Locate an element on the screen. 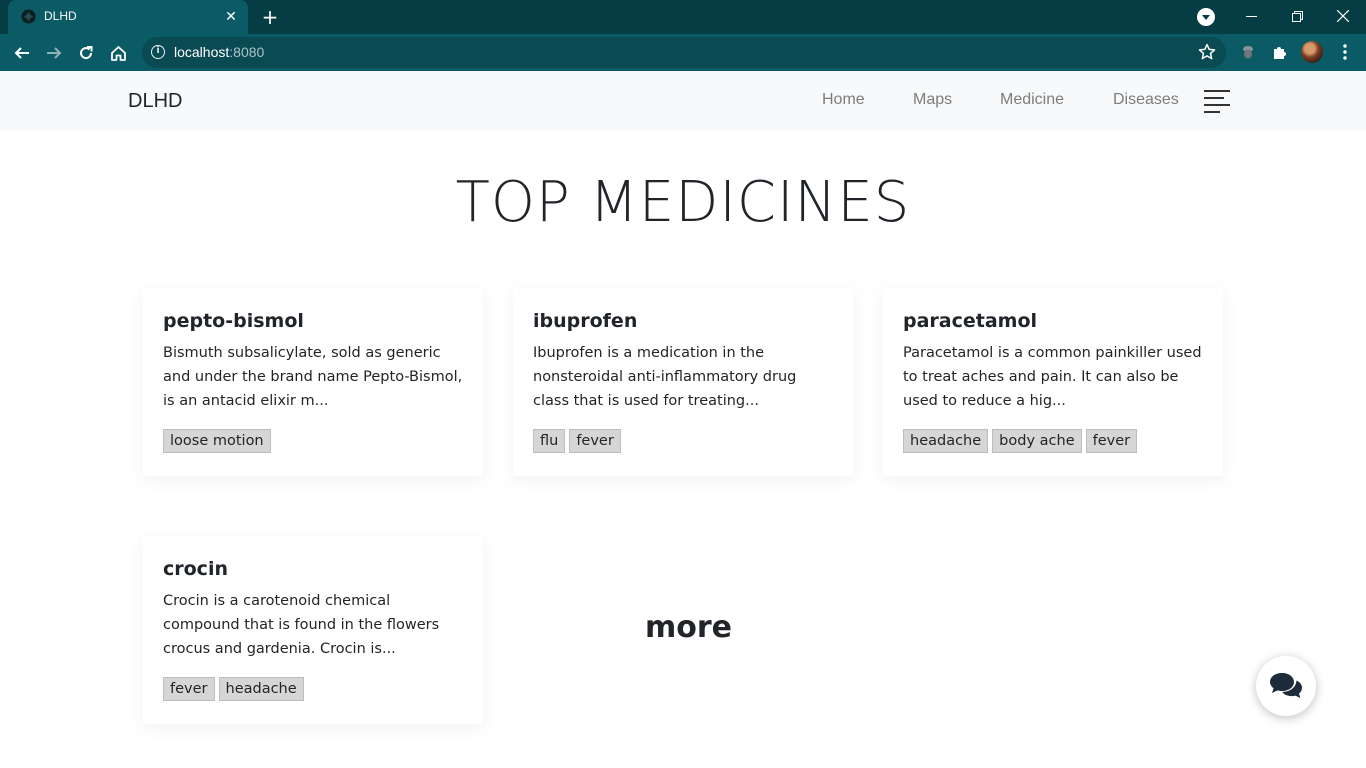 The image size is (1366, 768). extensions-button is located at coordinates (1280, 52).